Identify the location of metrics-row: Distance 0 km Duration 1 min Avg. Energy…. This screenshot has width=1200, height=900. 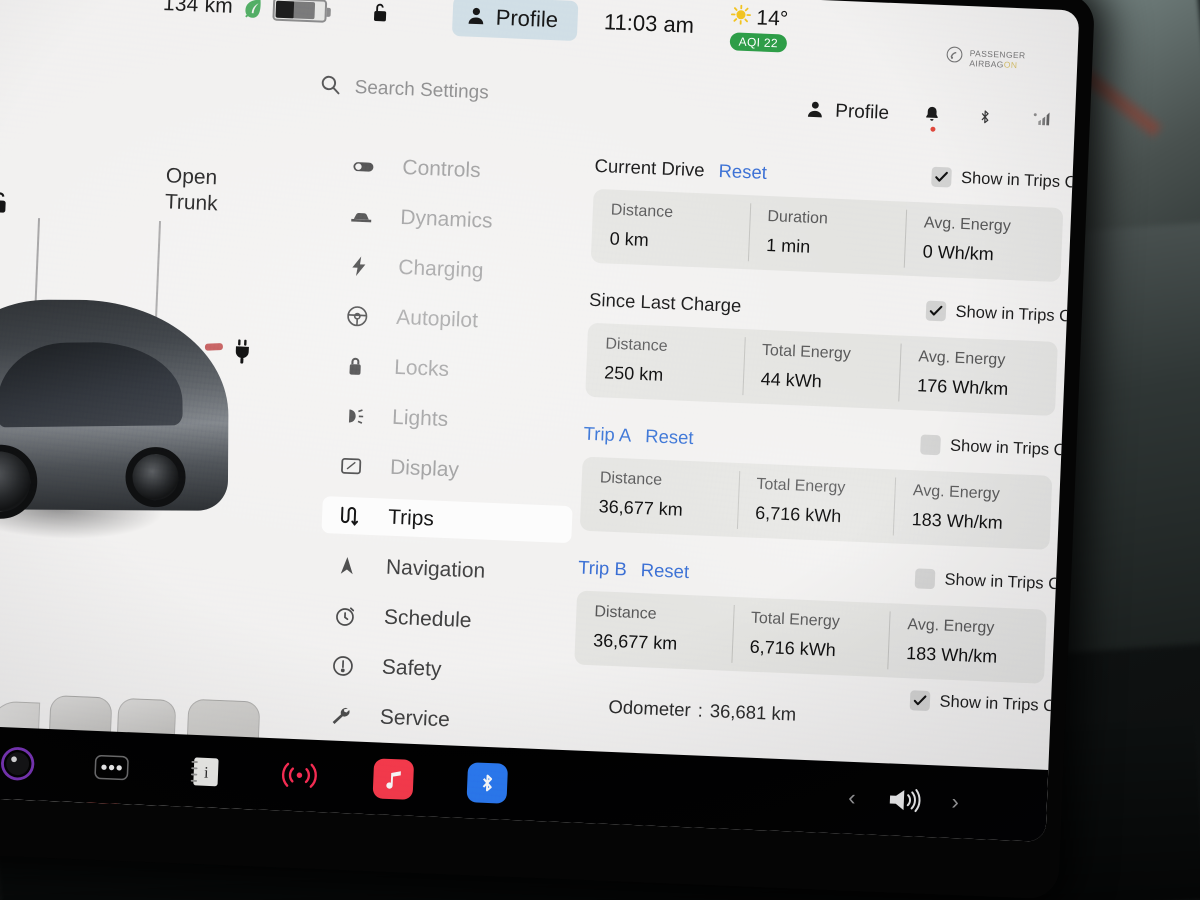
(827, 235).